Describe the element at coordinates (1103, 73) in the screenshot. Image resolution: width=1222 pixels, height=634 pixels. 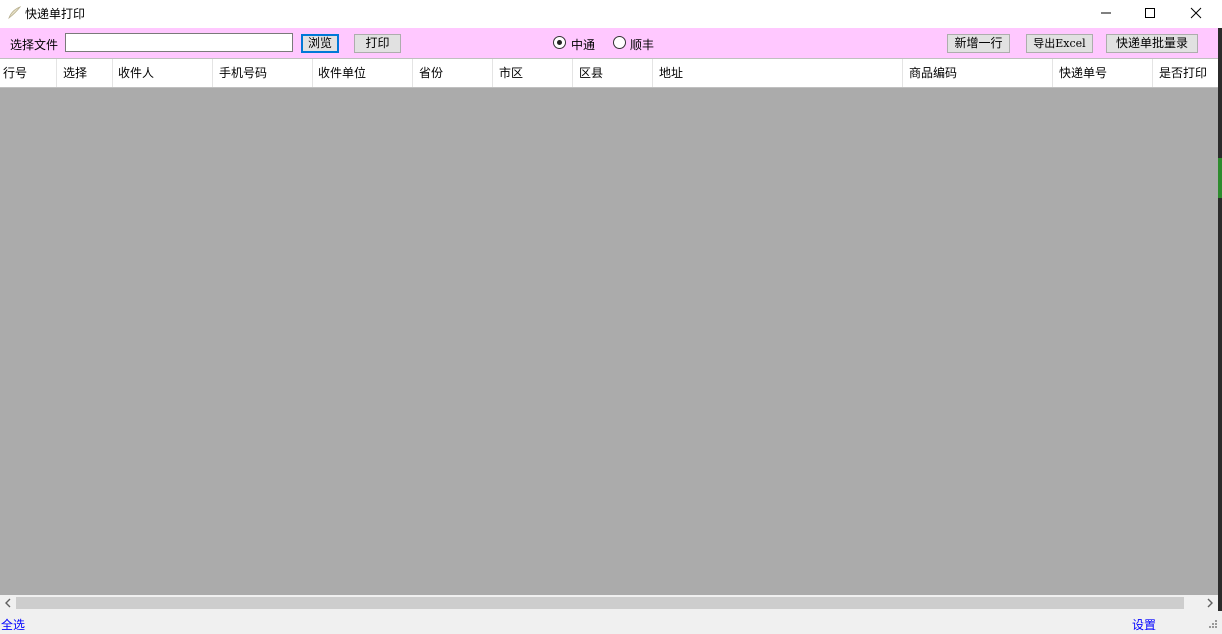
I see `column-header-tracking-number: 快递单号` at that location.